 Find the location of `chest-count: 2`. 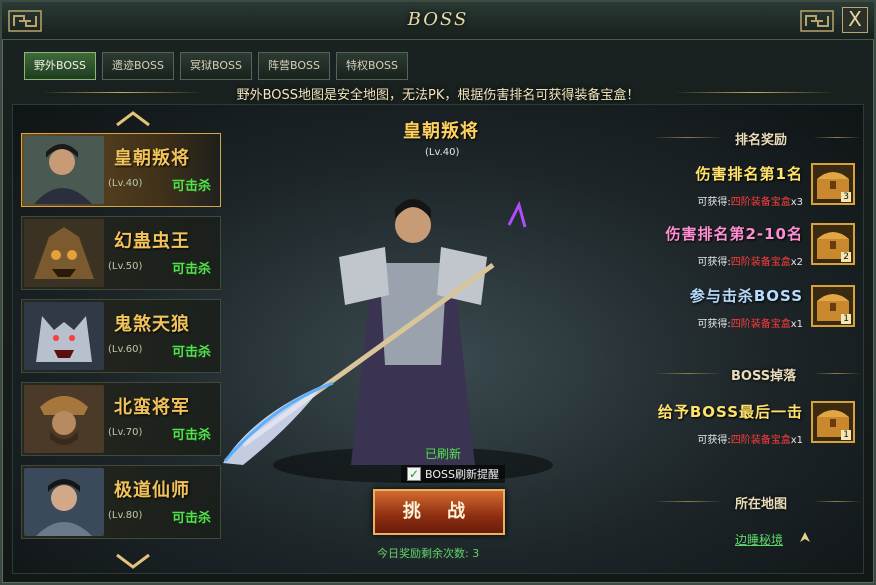

chest-count: 2 is located at coordinates (846, 257).